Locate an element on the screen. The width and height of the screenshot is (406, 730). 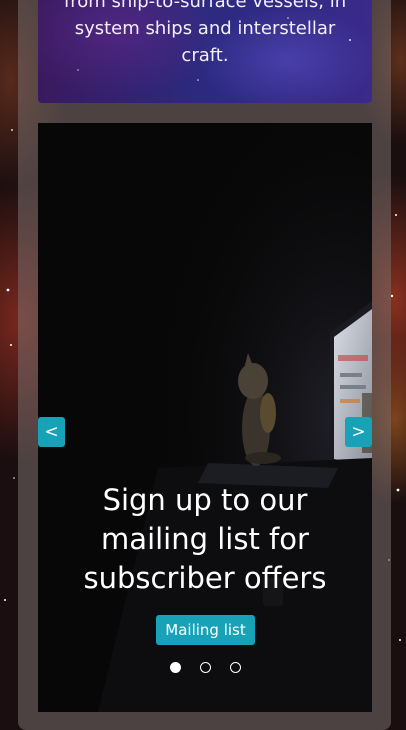
carousel-next-button: > is located at coordinates (358, 432).